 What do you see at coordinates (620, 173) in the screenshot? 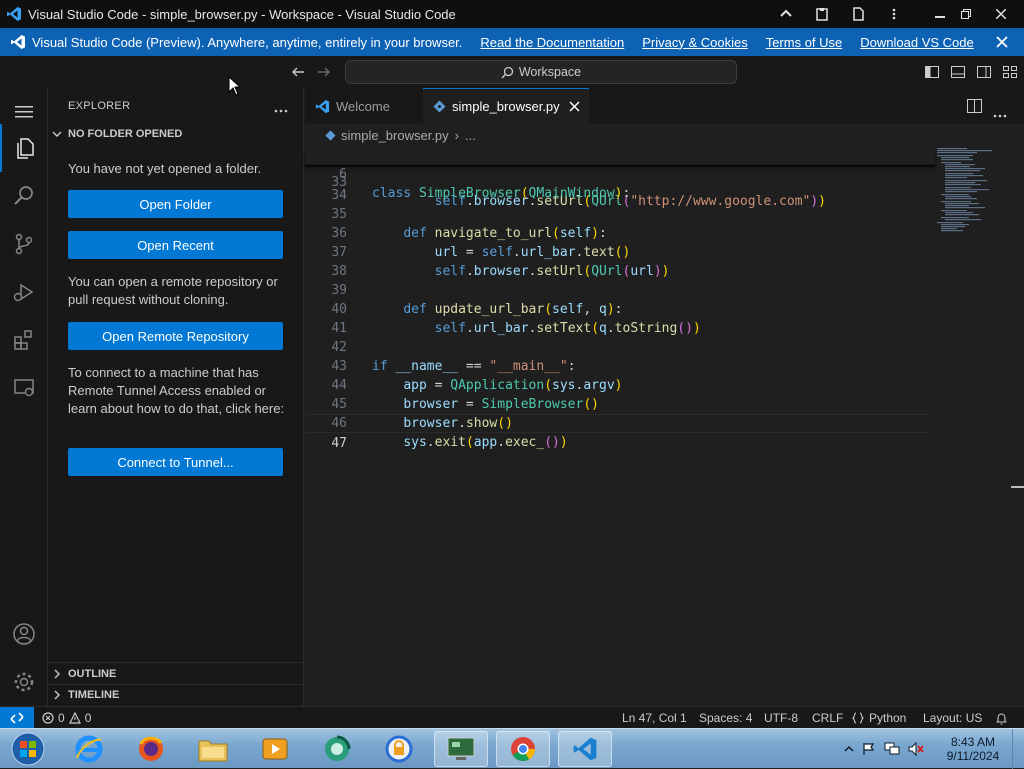
I see `sticky-scroll-line: 6 class SimpleBrowser(QMainWindow):` at bounding box center [620, 173].